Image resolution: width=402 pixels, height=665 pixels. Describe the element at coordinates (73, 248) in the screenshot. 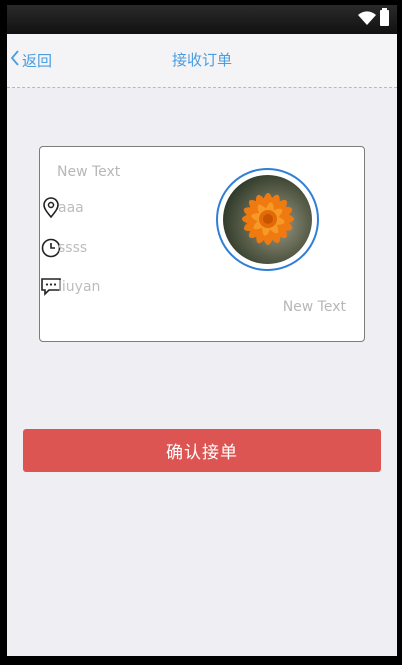

I see `time-value: ssss` at that location.